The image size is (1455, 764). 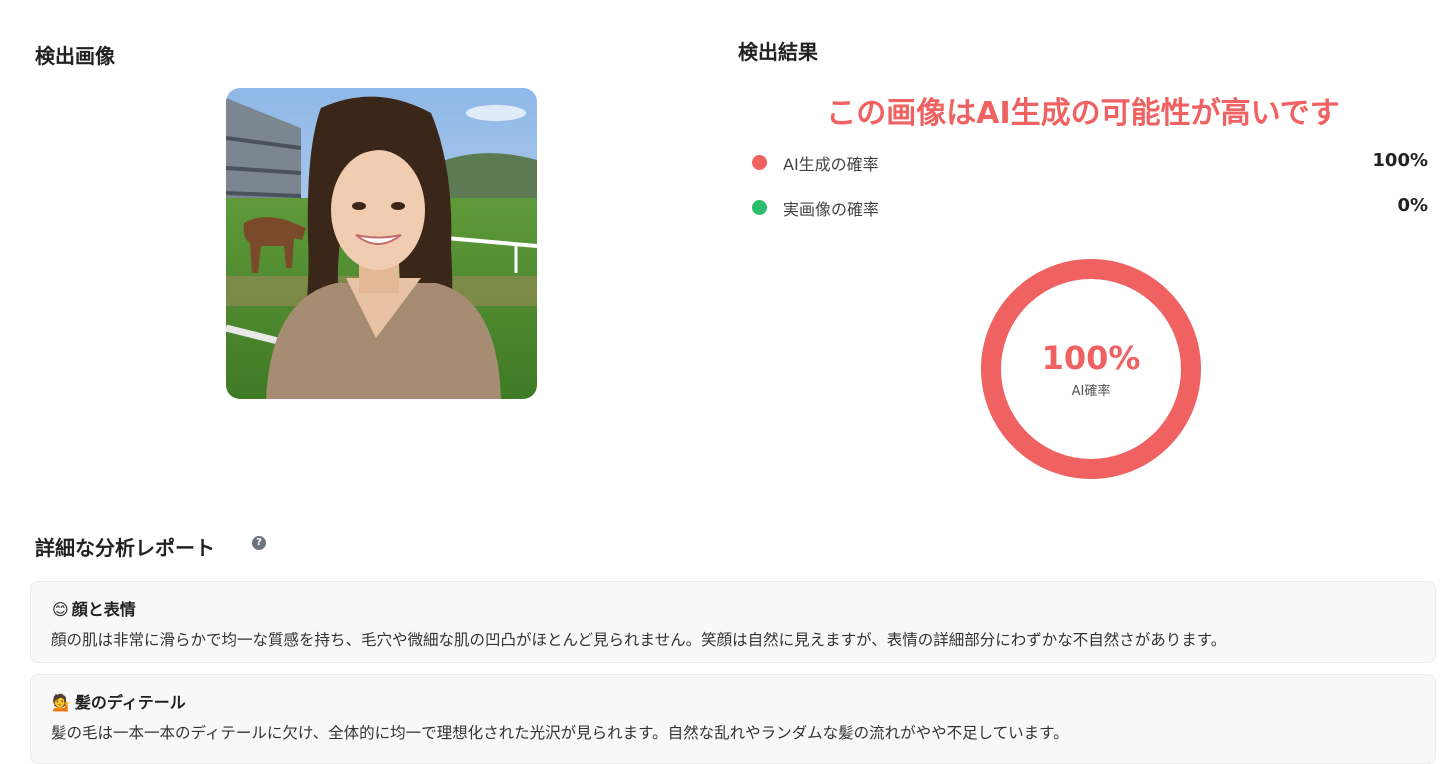 What do you see at coordinates (1083, 113) in the screenshot?
I see `verdict-text: この画像はAI生成の可能性が高いです` at bounding box center [1083, 113].